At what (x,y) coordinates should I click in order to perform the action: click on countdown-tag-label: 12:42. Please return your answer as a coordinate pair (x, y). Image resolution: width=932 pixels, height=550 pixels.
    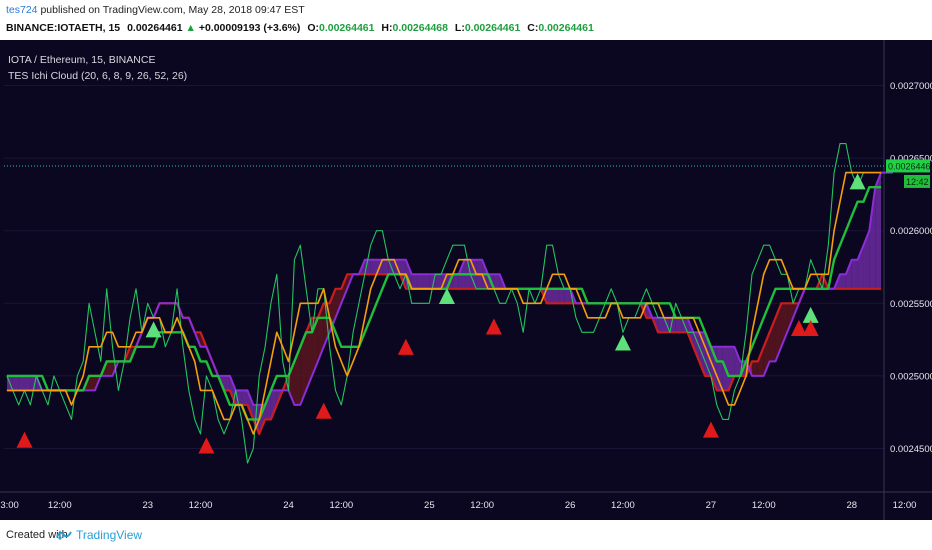
    Looking at the image, I should click on (917, 182).